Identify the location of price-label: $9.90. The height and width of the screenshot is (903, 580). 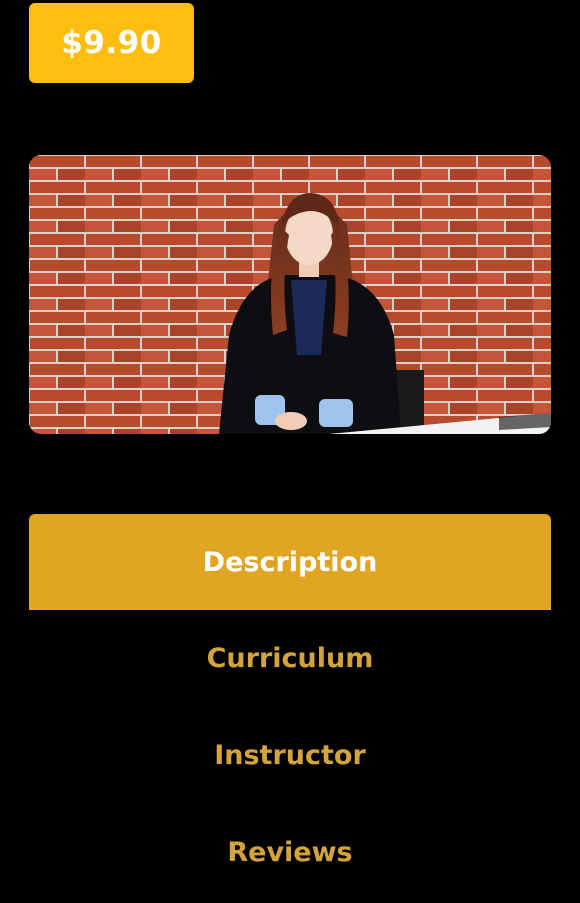
(111, 43).